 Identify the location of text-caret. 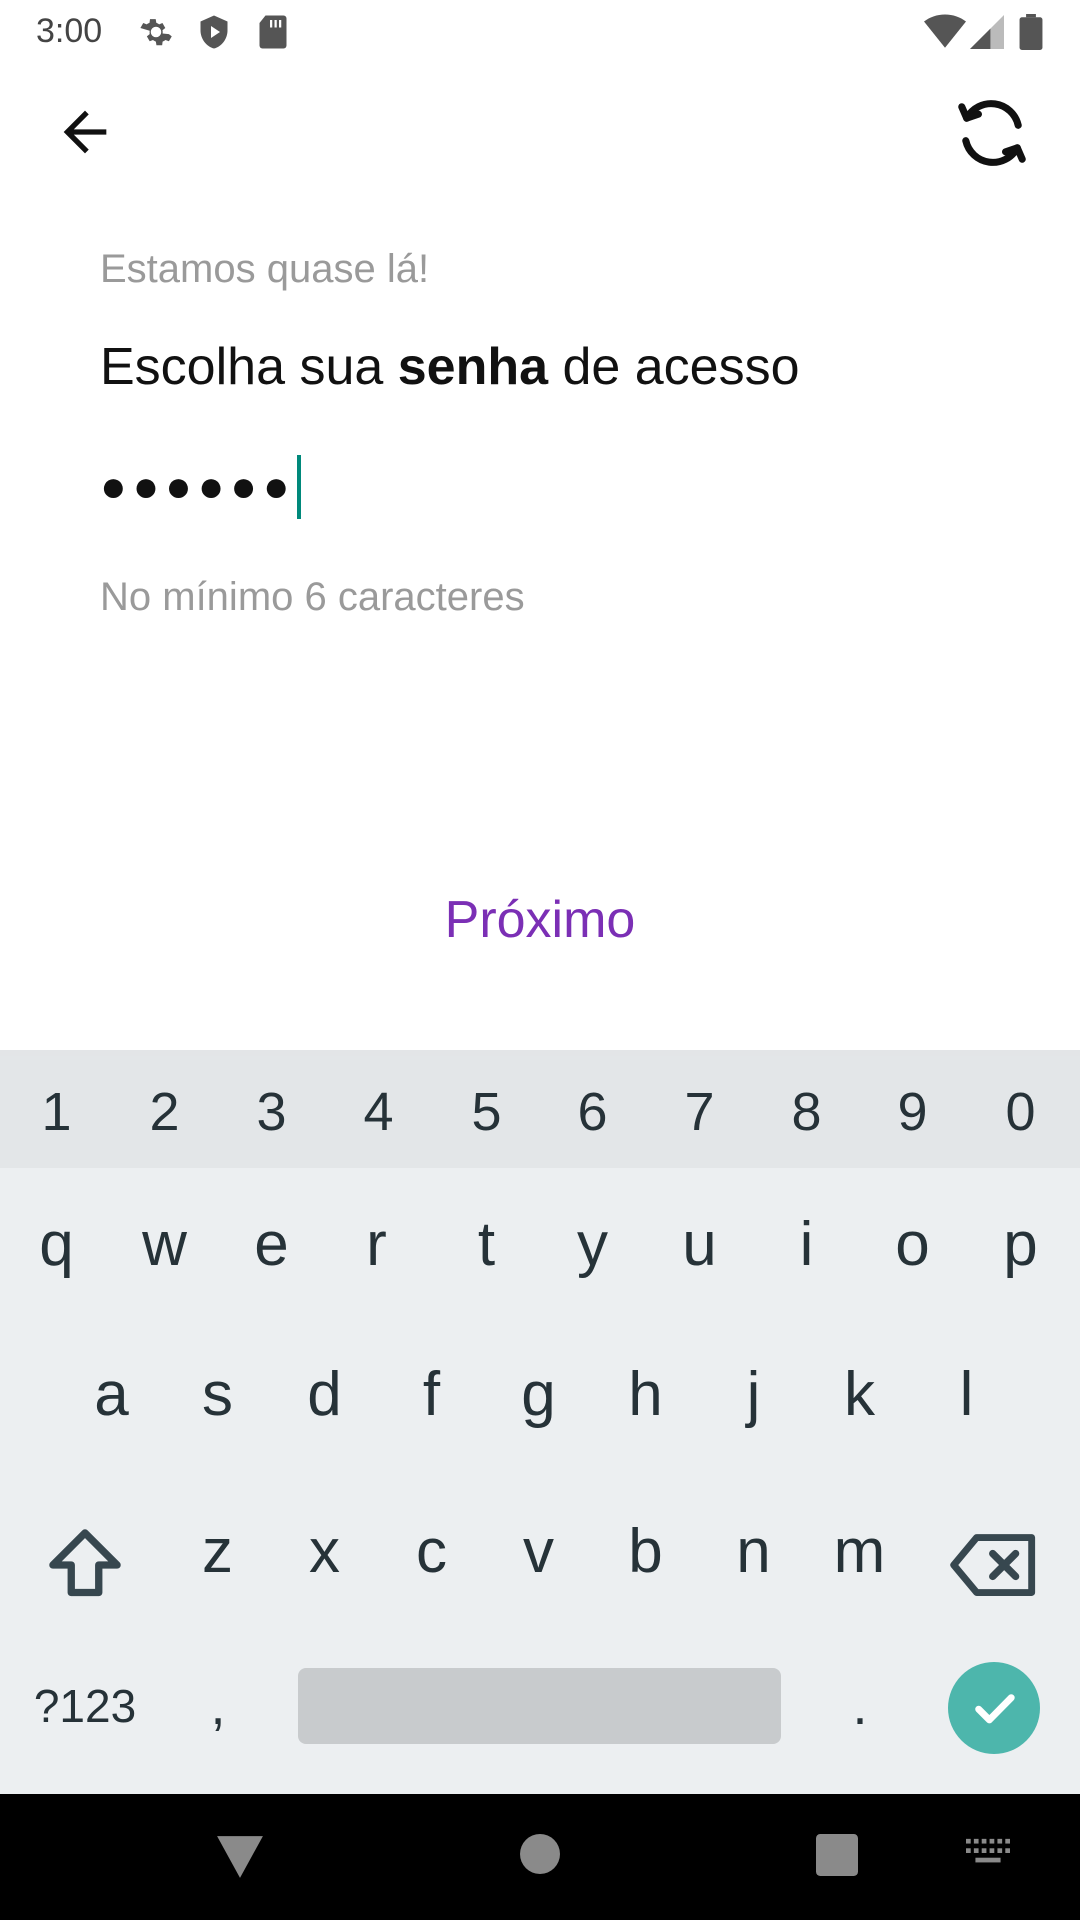
(299, 487).